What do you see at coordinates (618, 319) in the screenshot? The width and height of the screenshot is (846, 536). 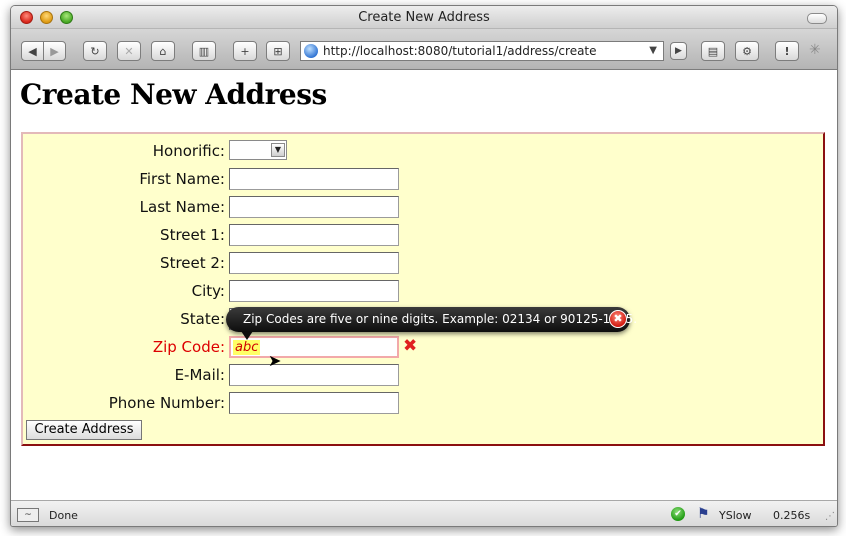 I see `close-tooltip-icon: ✖` at bounding box center [618, 319].